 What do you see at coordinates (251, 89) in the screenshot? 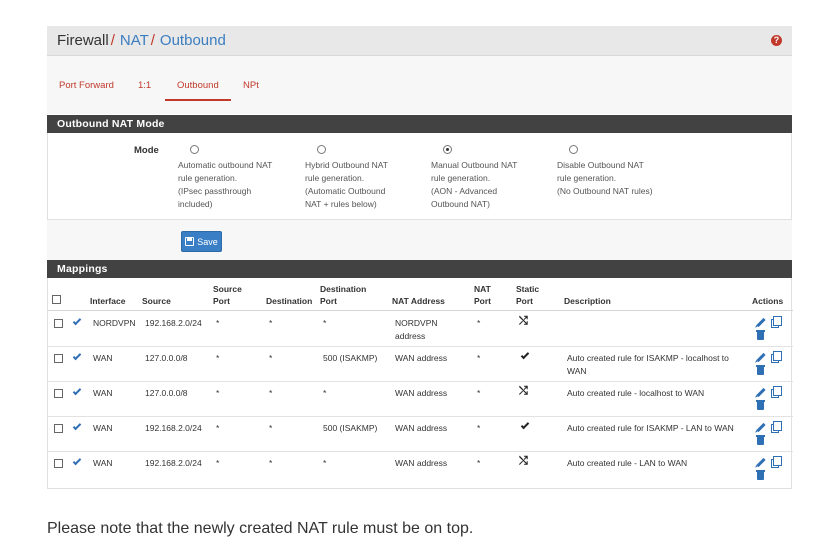
I see `tab-npt: NPt` at bounding box center [251, 89].